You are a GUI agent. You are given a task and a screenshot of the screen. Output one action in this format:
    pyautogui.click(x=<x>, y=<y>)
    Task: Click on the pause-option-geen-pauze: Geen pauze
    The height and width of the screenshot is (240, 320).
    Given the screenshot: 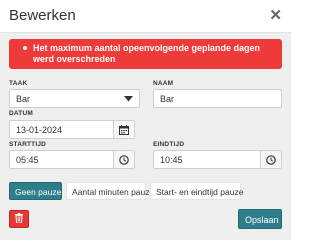 What is the action you would take?
    pyautogui.click(x=35, y=191)
    